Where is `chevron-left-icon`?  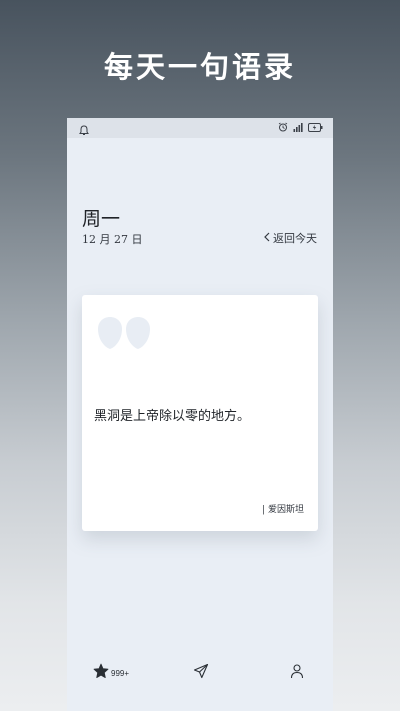 chevron-left-icon is located at coordinates (267, 238).